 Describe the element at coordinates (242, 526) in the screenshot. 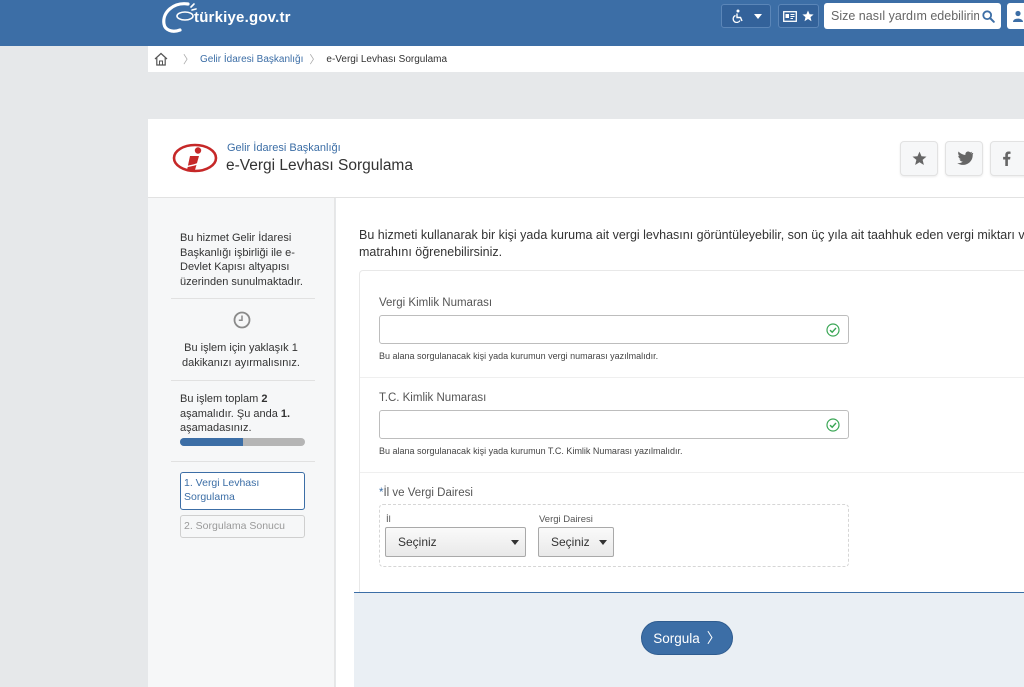

I see `step-2-sorgulama-sonucu: 2. Sorgulama Sonucu` at that location.